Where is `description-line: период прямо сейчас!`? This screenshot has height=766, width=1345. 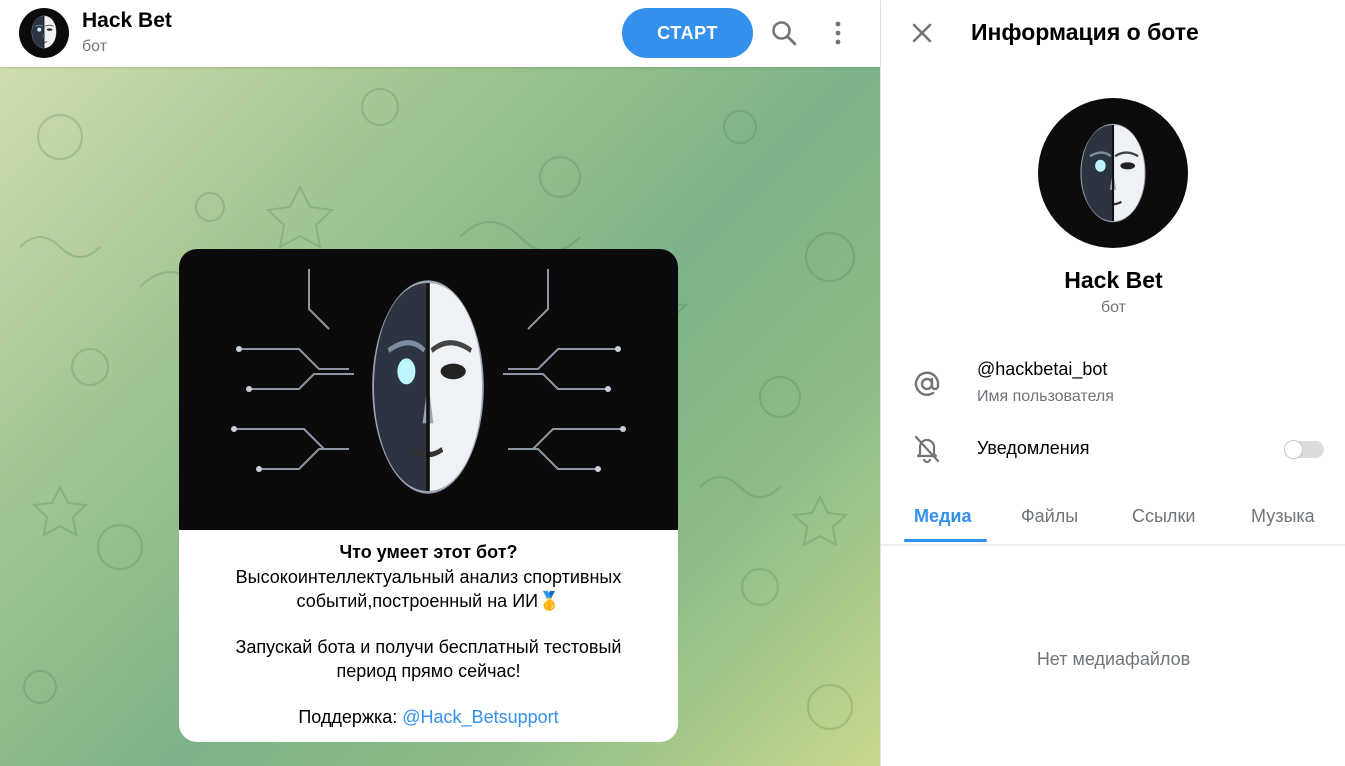 description-line: период прямо сейчас! is located at coordinates (428, 671).